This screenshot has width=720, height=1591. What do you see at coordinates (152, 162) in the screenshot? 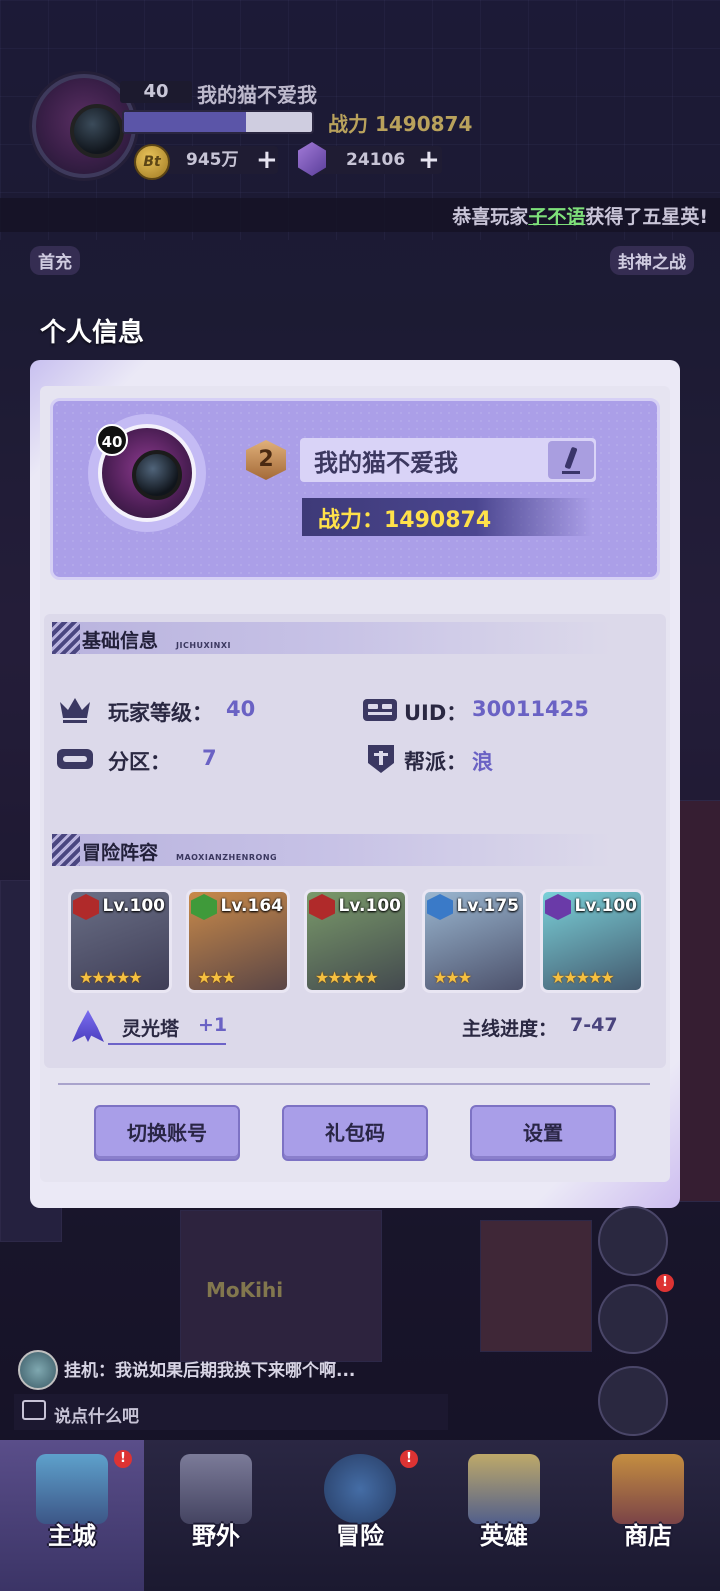
I see `coin-icon: Bt` at bounding box center [152, 162].